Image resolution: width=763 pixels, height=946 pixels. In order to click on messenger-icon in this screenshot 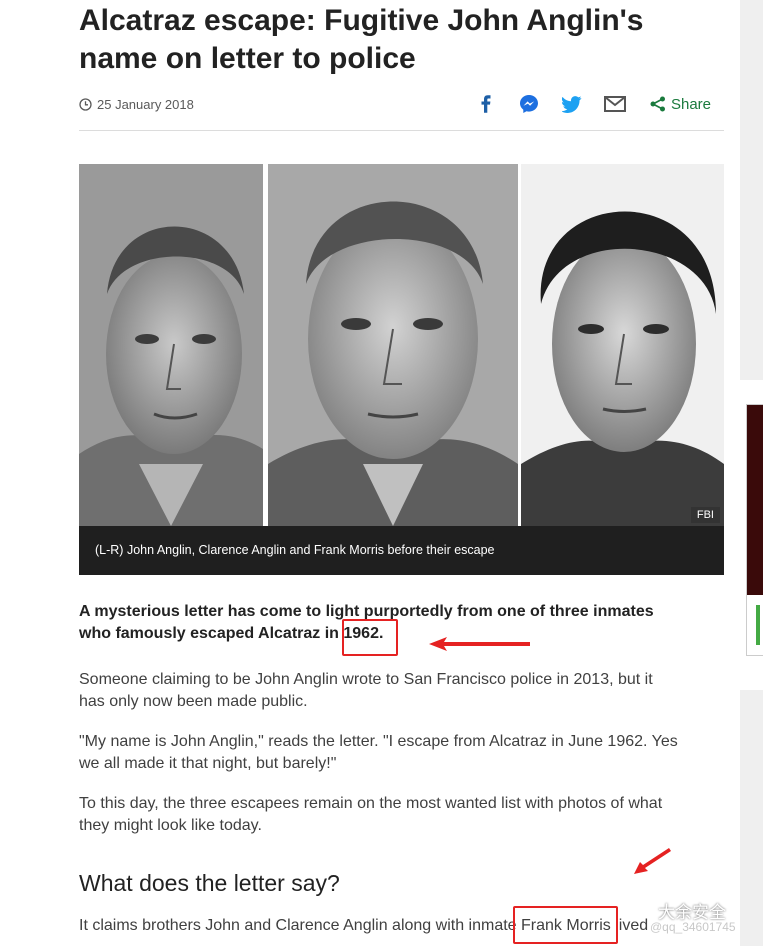, I will do `click(529, 104)`.